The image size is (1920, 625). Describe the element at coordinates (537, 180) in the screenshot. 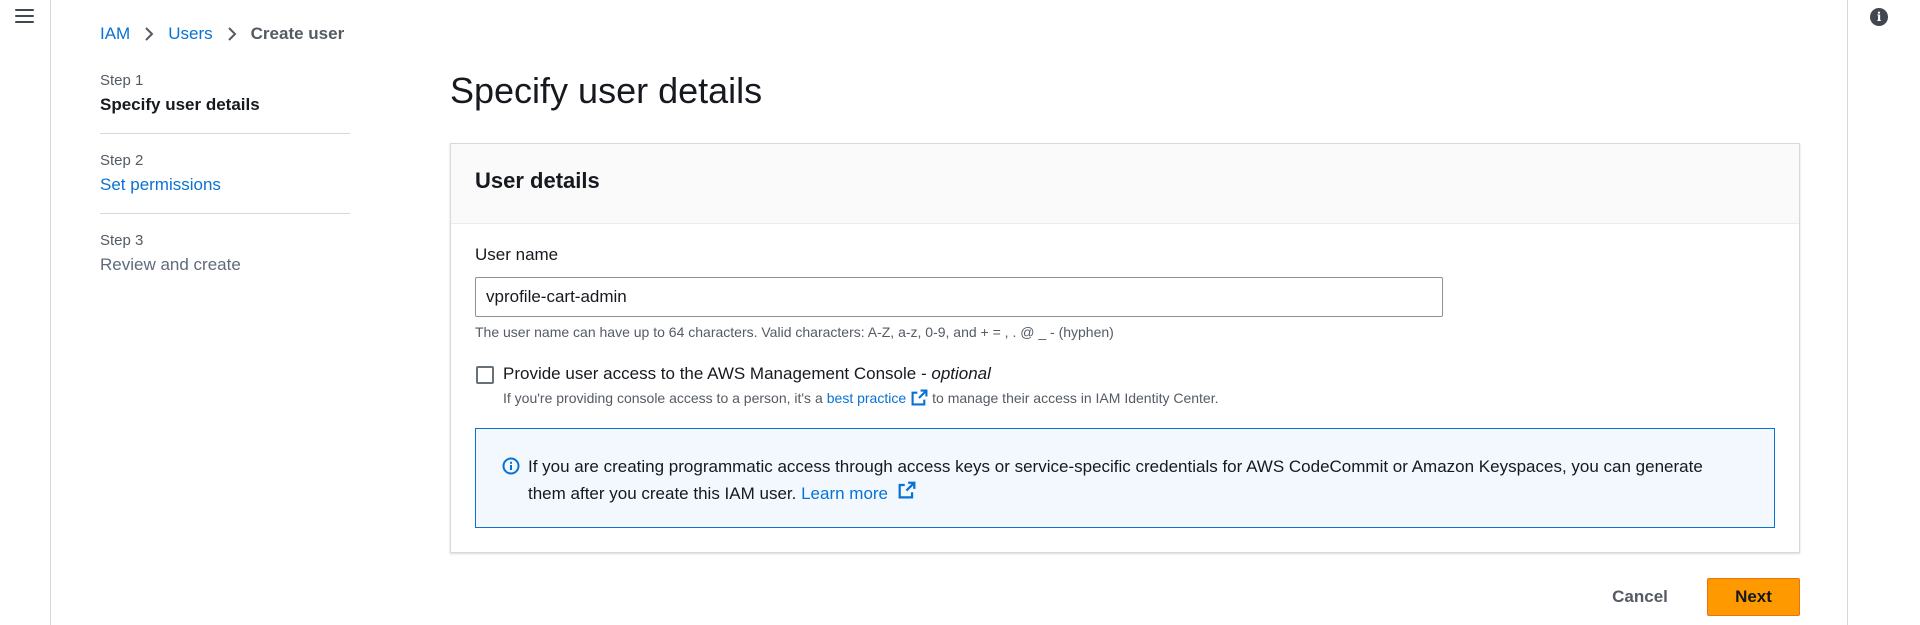

I see `panel-title: User details` at that location.